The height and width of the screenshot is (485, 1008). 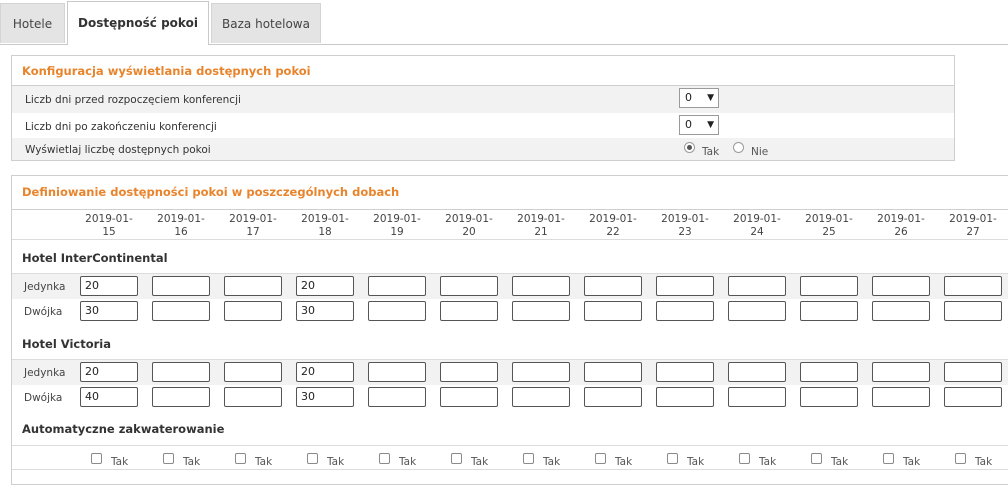 I want to click on availability-input: 40, so click(x=109, y=397).